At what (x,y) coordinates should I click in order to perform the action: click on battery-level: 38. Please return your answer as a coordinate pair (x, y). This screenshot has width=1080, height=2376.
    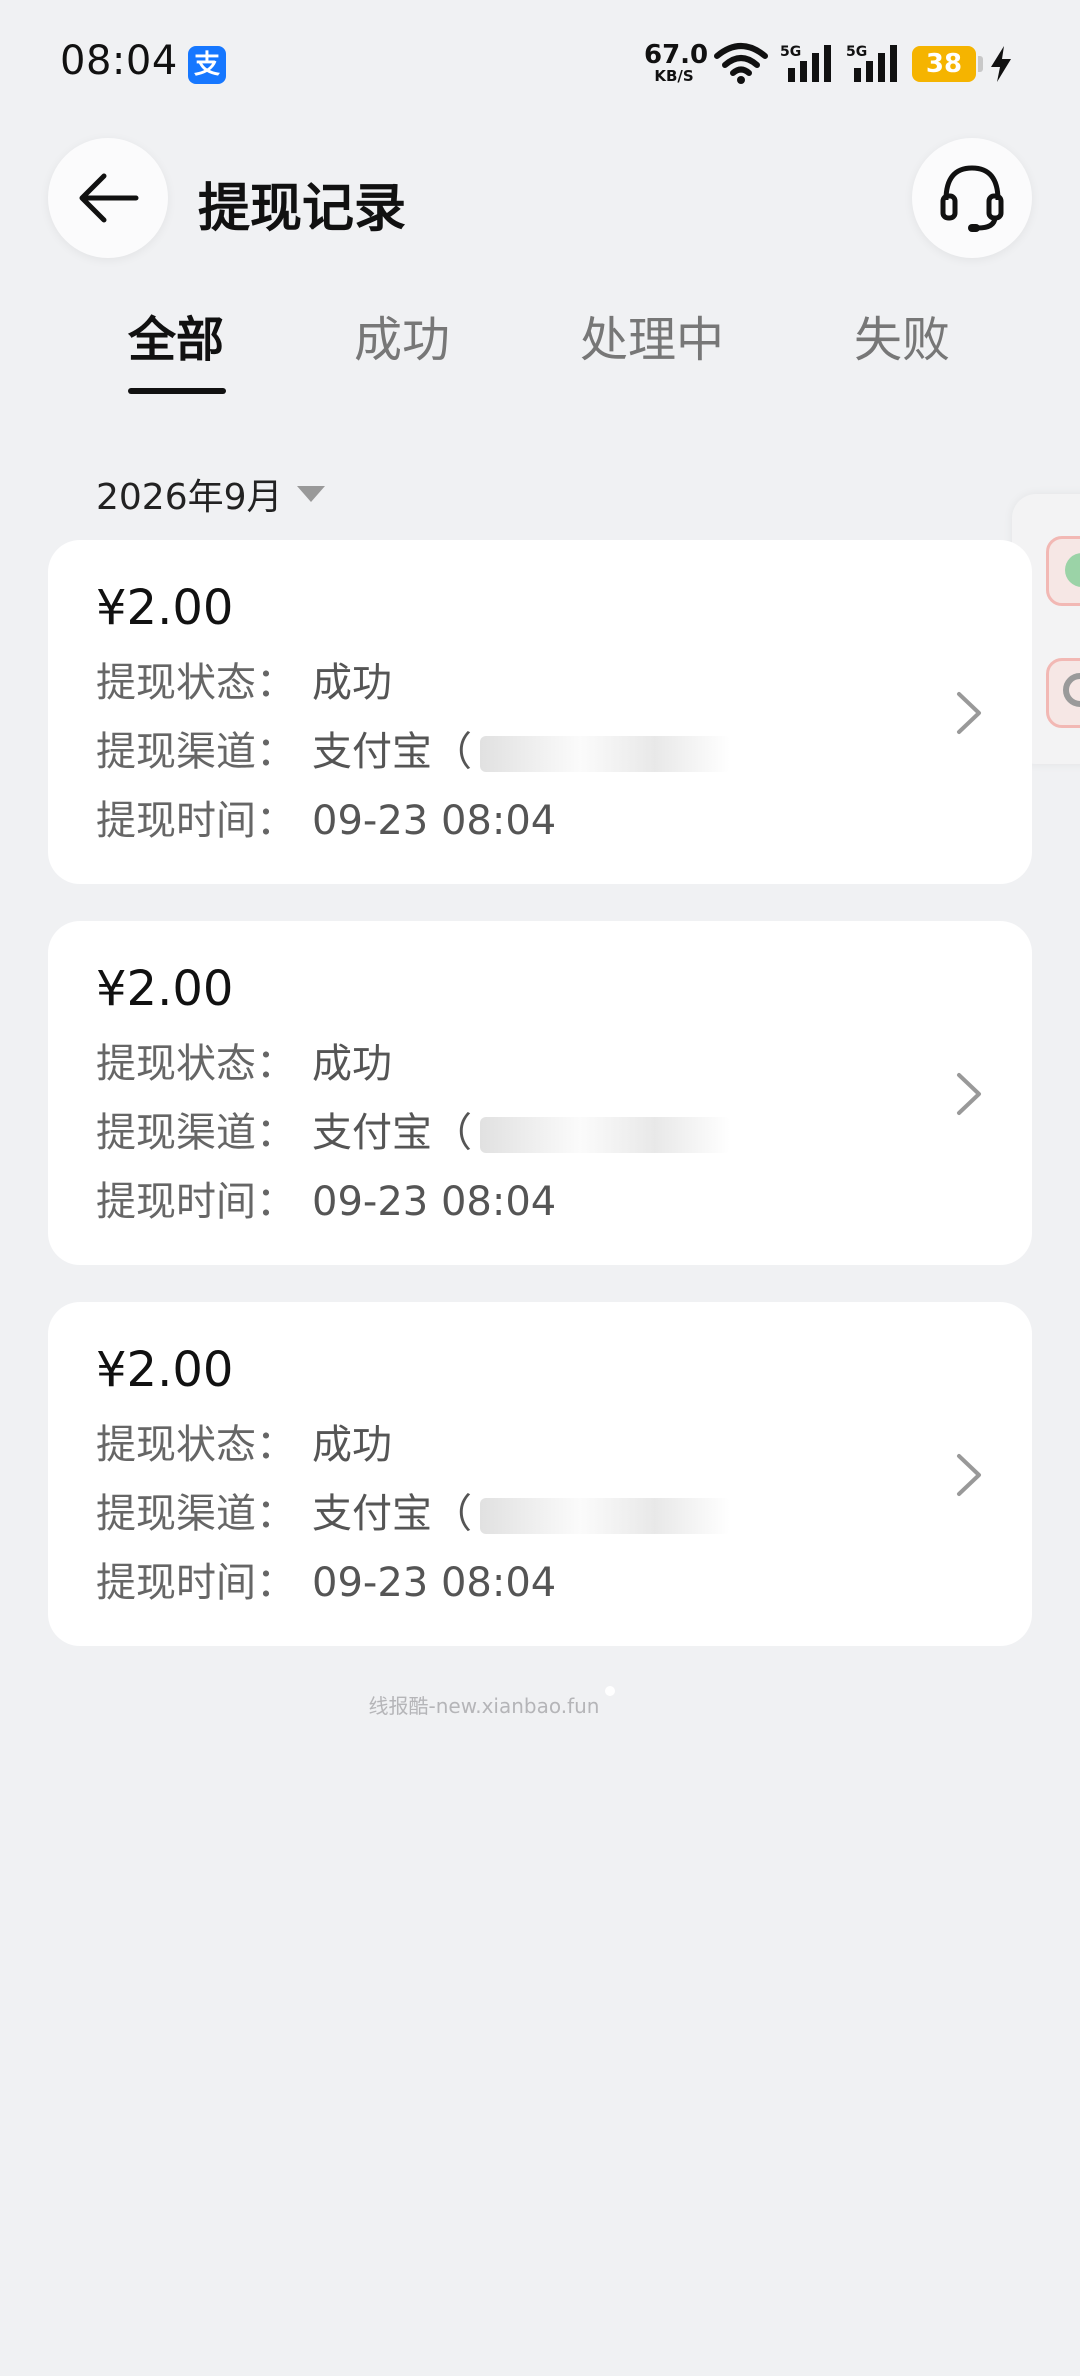
    Looking at the image, I should click on (944, 64).